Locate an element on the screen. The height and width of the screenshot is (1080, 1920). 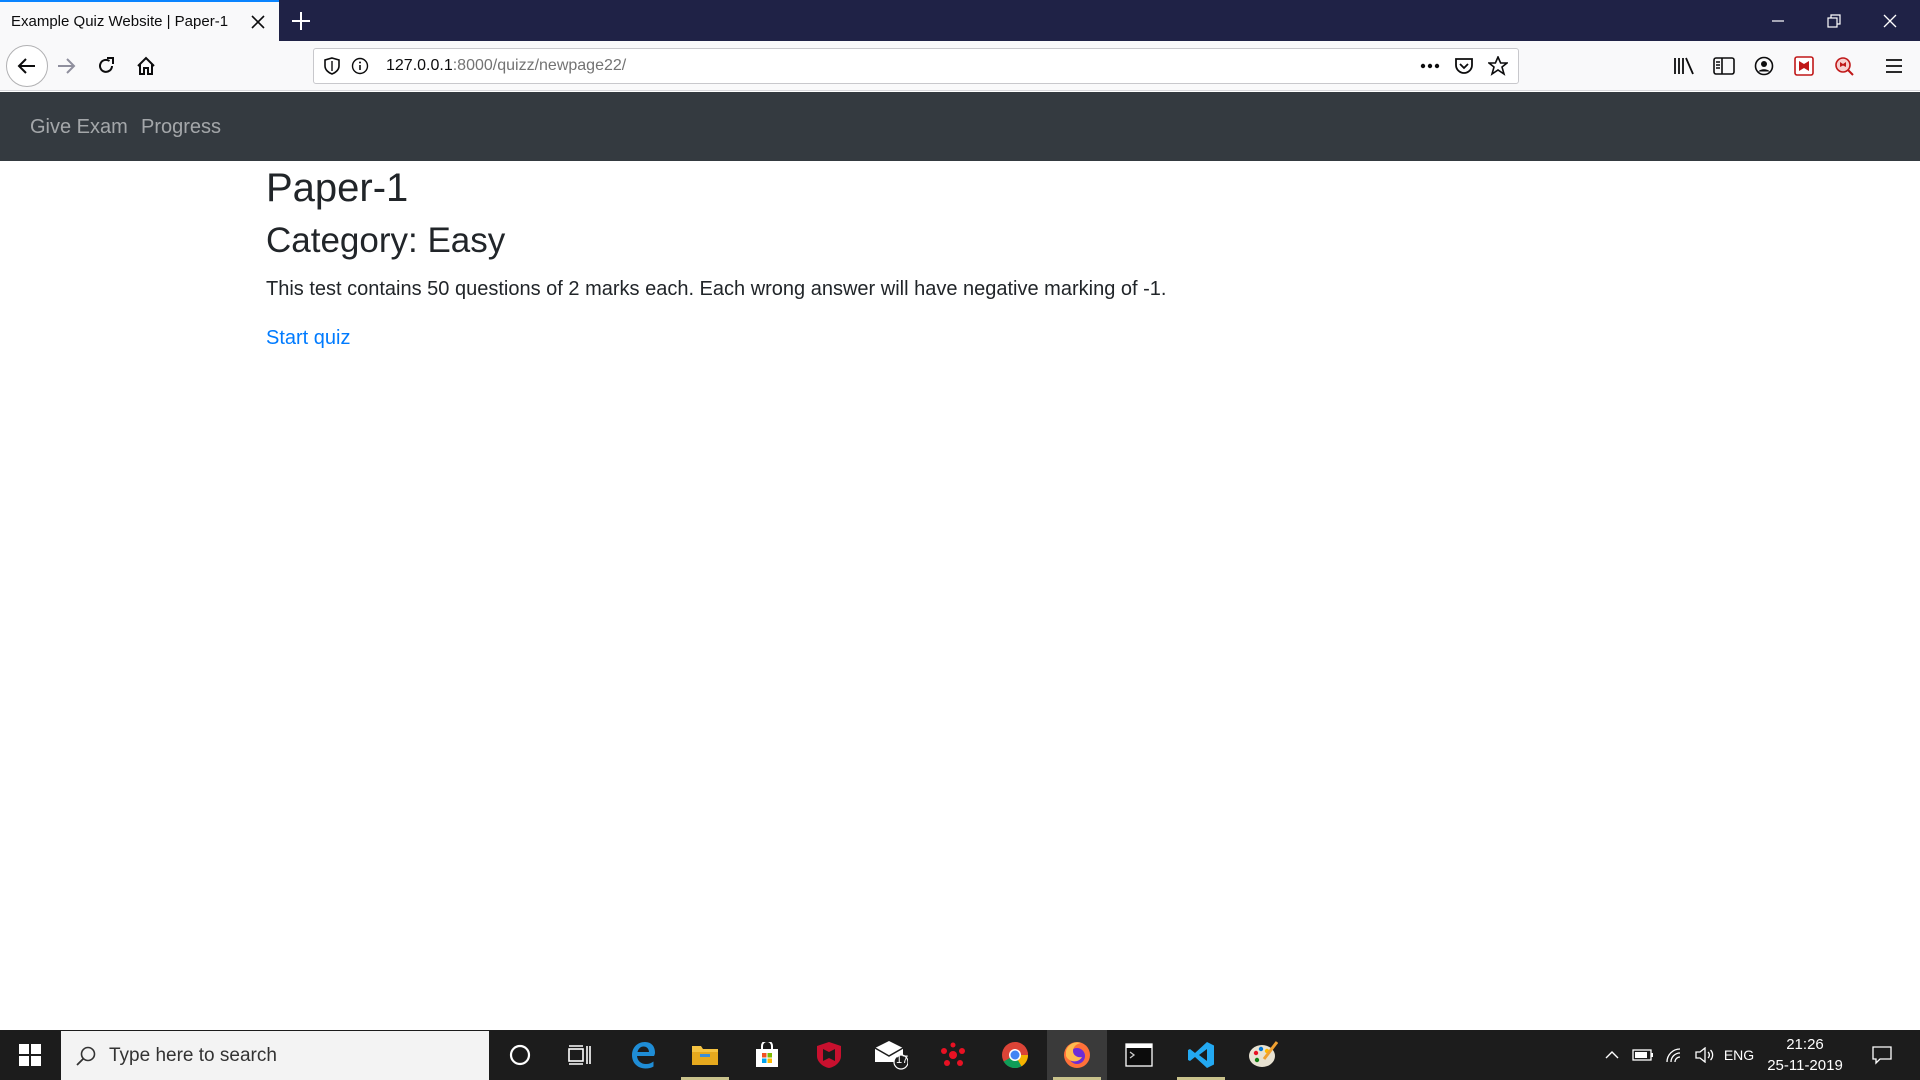
mcafee-icon is located at coordinates (829, 1055).